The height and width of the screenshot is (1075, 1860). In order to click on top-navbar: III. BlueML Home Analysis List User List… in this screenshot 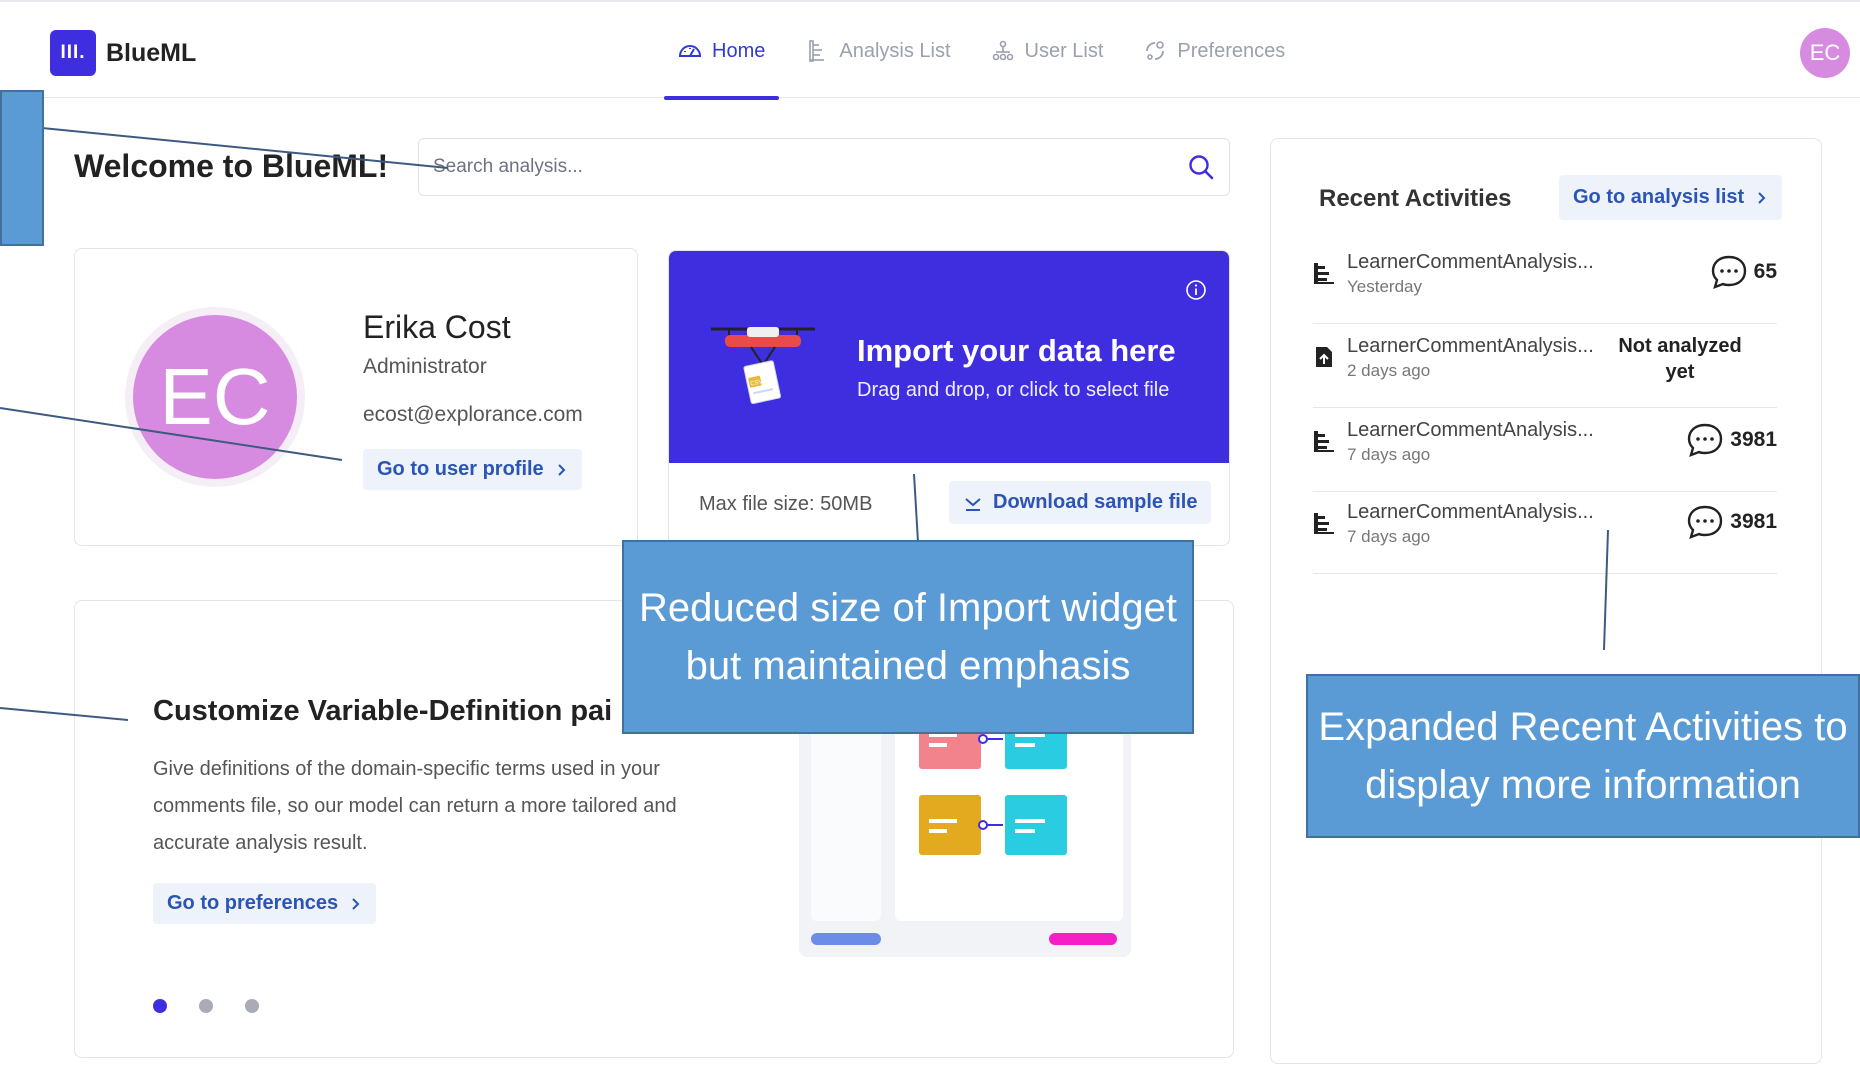, I will do `click(930, 50)`.